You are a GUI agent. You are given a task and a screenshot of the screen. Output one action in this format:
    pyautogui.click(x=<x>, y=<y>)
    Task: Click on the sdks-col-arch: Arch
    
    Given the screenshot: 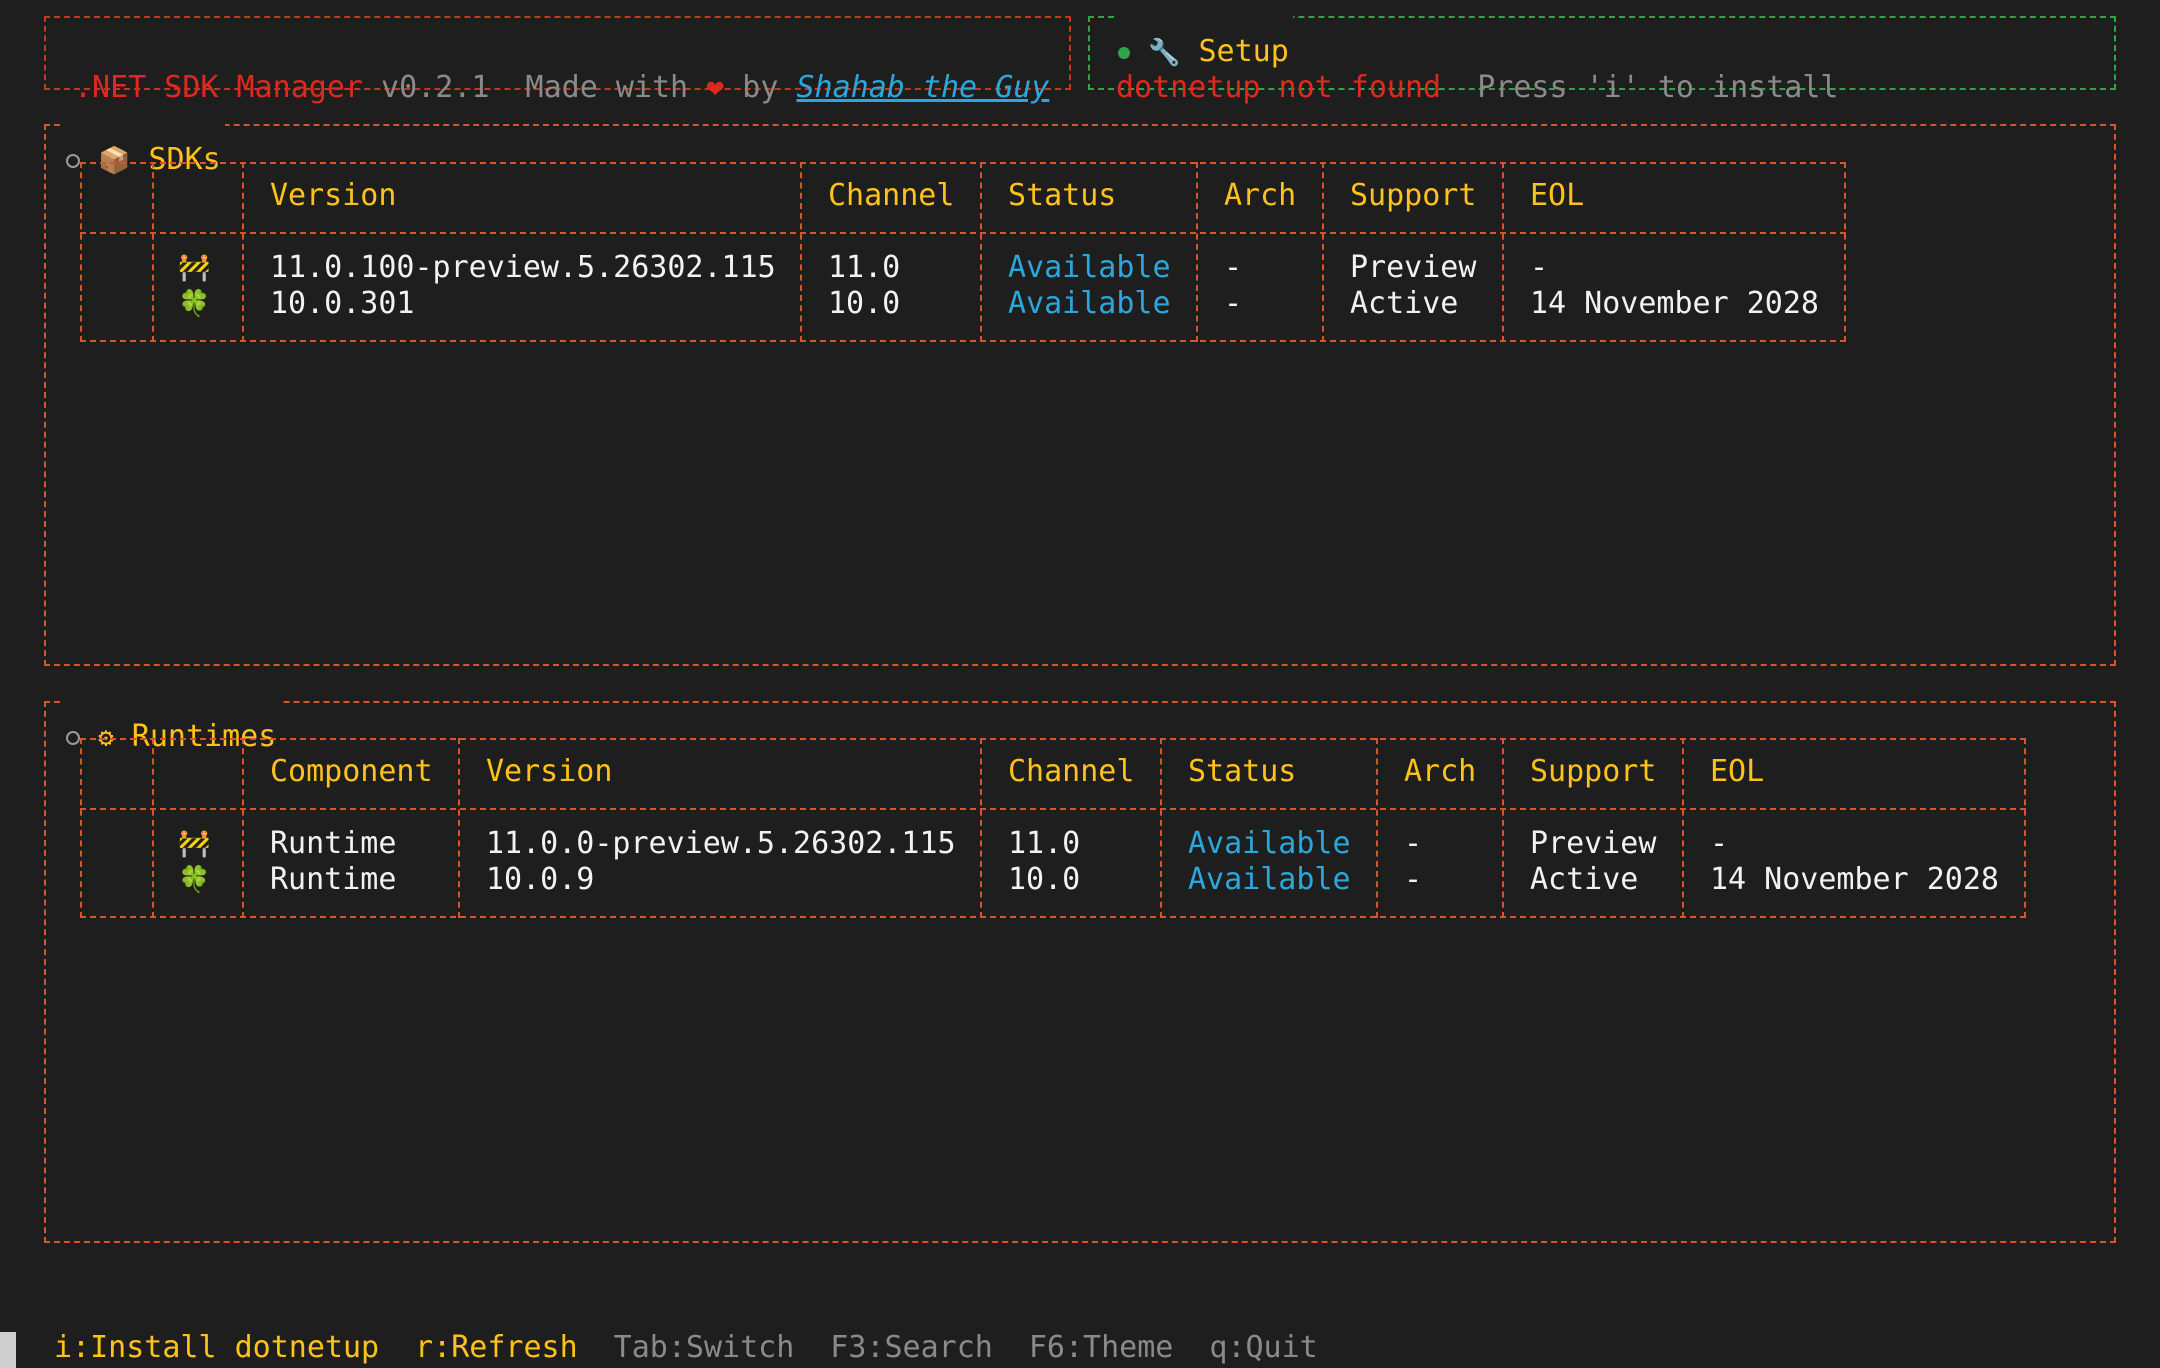 What is the action you would take?
    pyautogui.click(x=1260, y=196)
    